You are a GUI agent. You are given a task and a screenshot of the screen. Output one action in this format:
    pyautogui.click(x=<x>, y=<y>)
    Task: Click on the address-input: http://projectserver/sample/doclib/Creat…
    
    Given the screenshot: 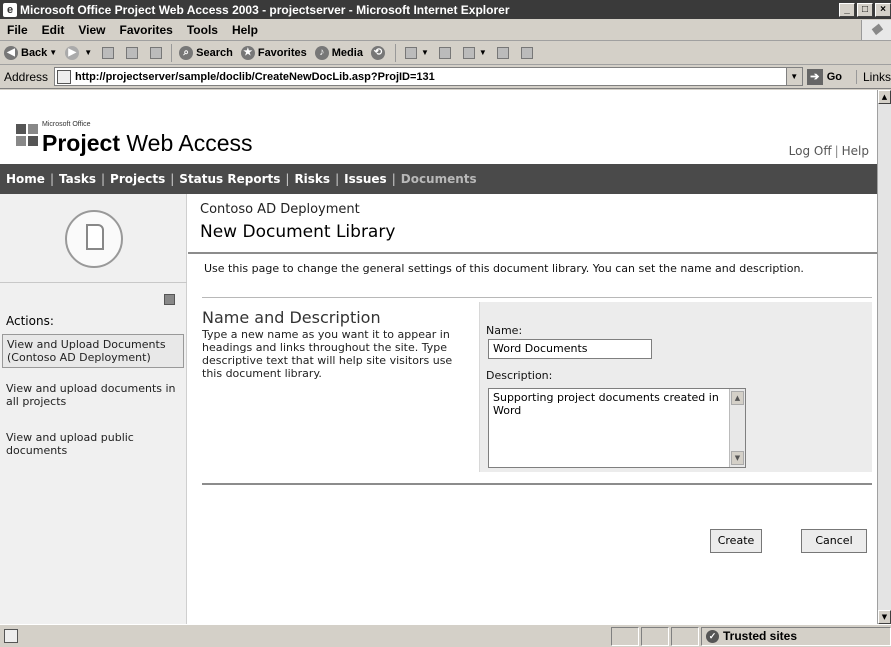 What is the action you would take?
    pyautogui.click(x=428, y=76)
    